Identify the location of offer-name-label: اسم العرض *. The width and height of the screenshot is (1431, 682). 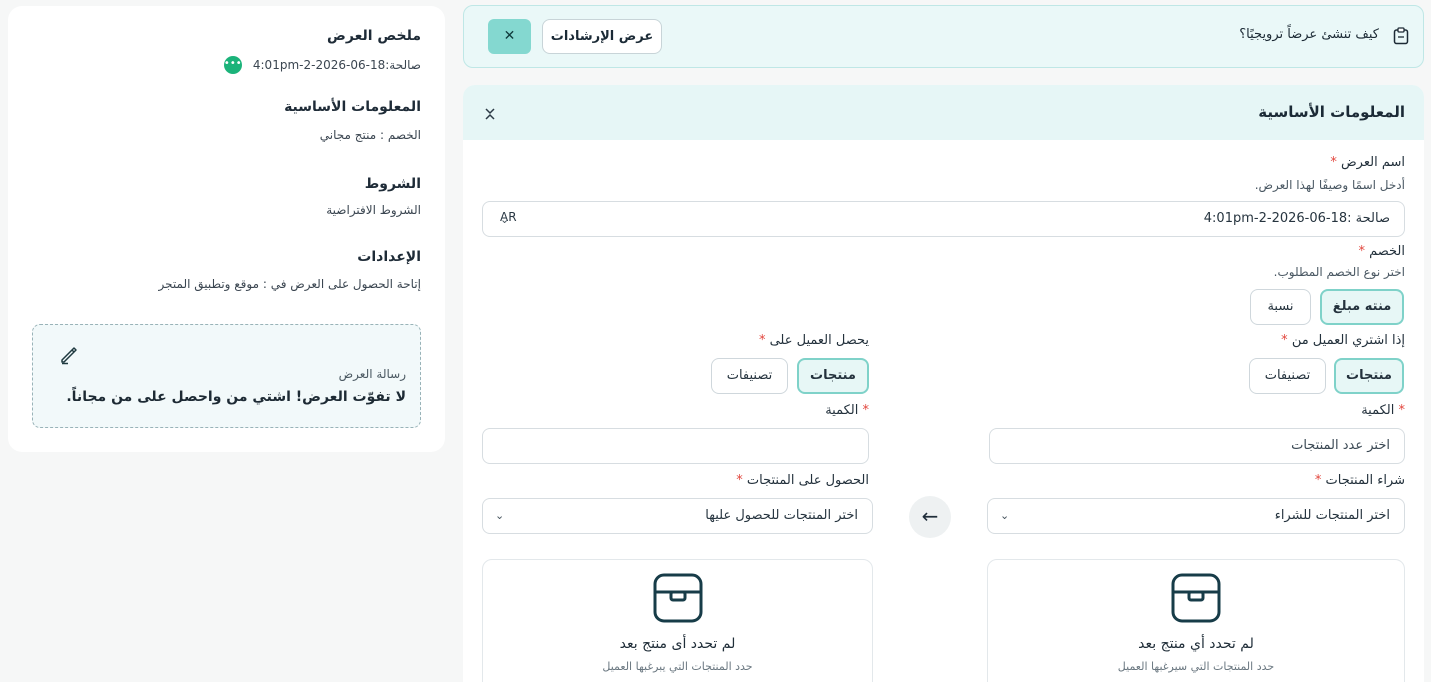
(1367, 162).